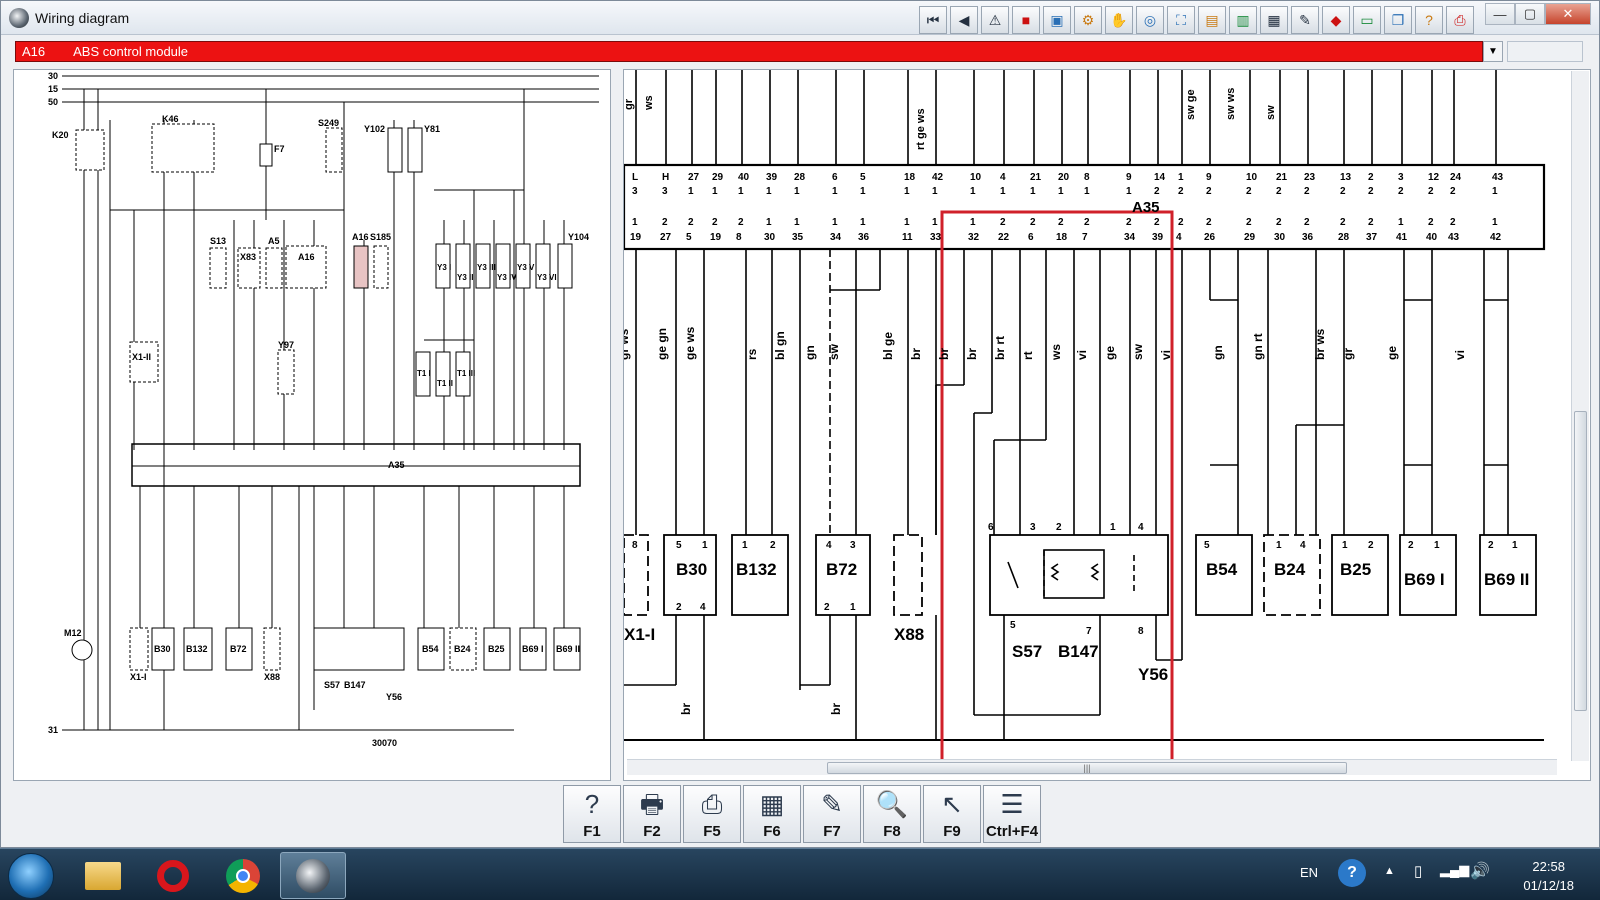 This screenshot has width=1600, height=900. What do you see at coordinates (1580, 561) in the screenshot?
I see `scroll-thumb-vertical` at bounding box center [1580, 561].